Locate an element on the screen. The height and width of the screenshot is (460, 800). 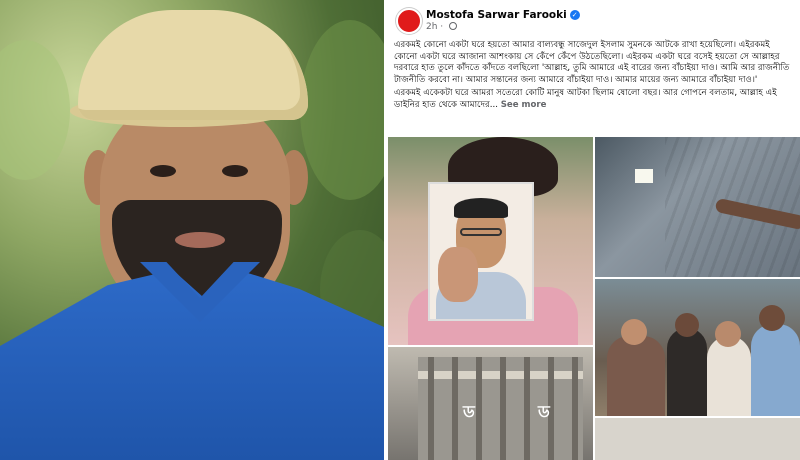
mouth is located at coordinates (200, 240).